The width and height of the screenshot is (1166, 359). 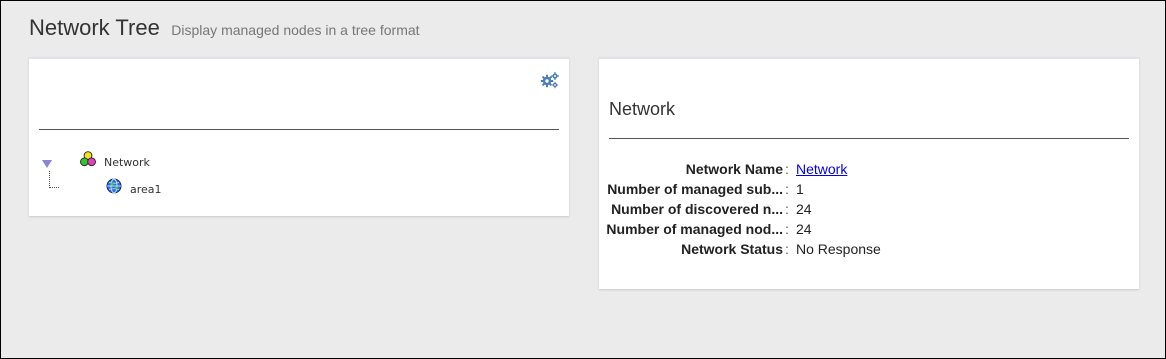 I want to click on page-title: Network Tree, so click(x=94, y=27).